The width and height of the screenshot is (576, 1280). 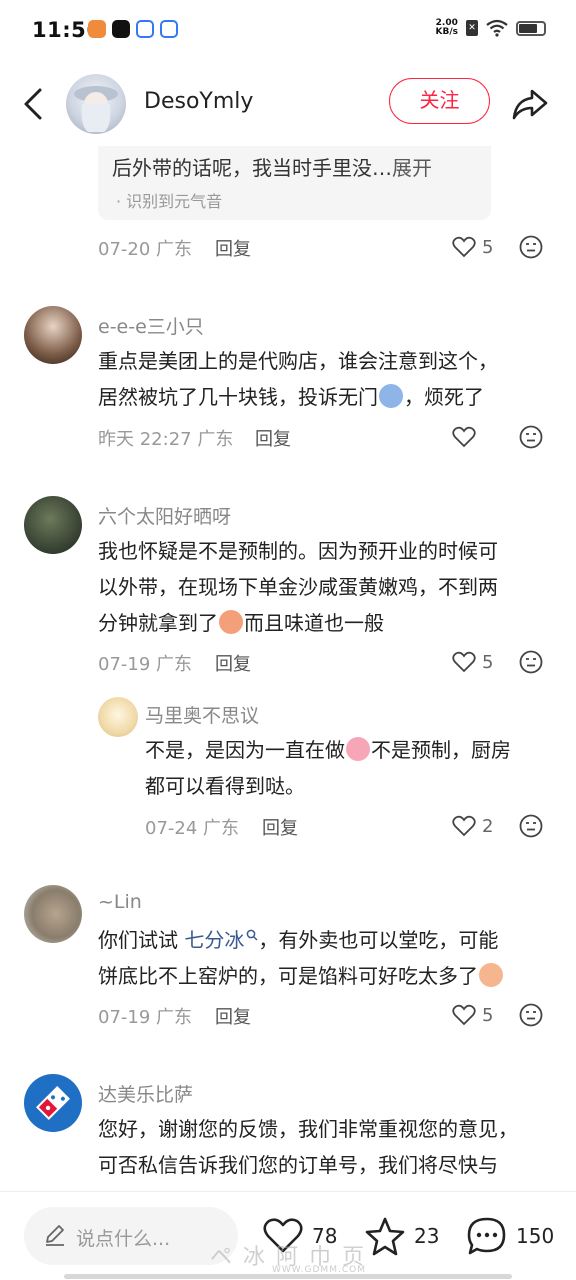 What do you see at coordinates (491, 975) in the screenshot?
I see `drooling-sticker-icon` at bounding box center [491, 975].